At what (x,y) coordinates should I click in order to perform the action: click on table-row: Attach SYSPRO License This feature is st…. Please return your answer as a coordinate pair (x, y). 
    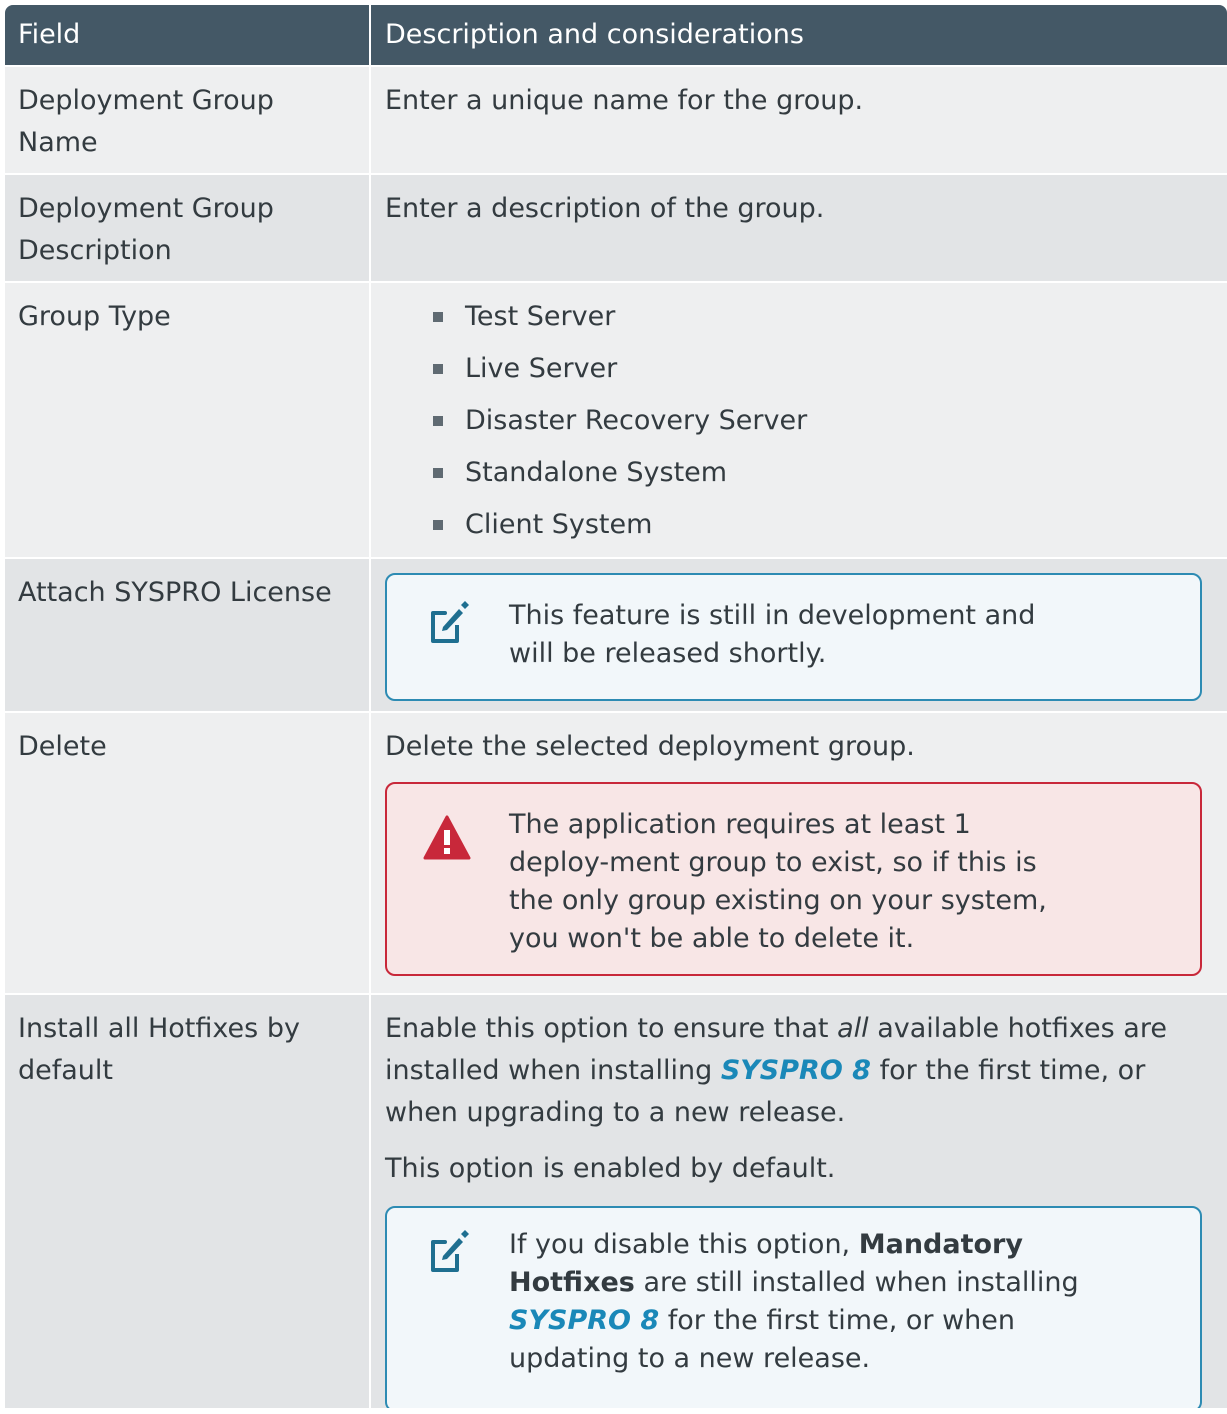
    Looking at the image, I should click on (616, 636).